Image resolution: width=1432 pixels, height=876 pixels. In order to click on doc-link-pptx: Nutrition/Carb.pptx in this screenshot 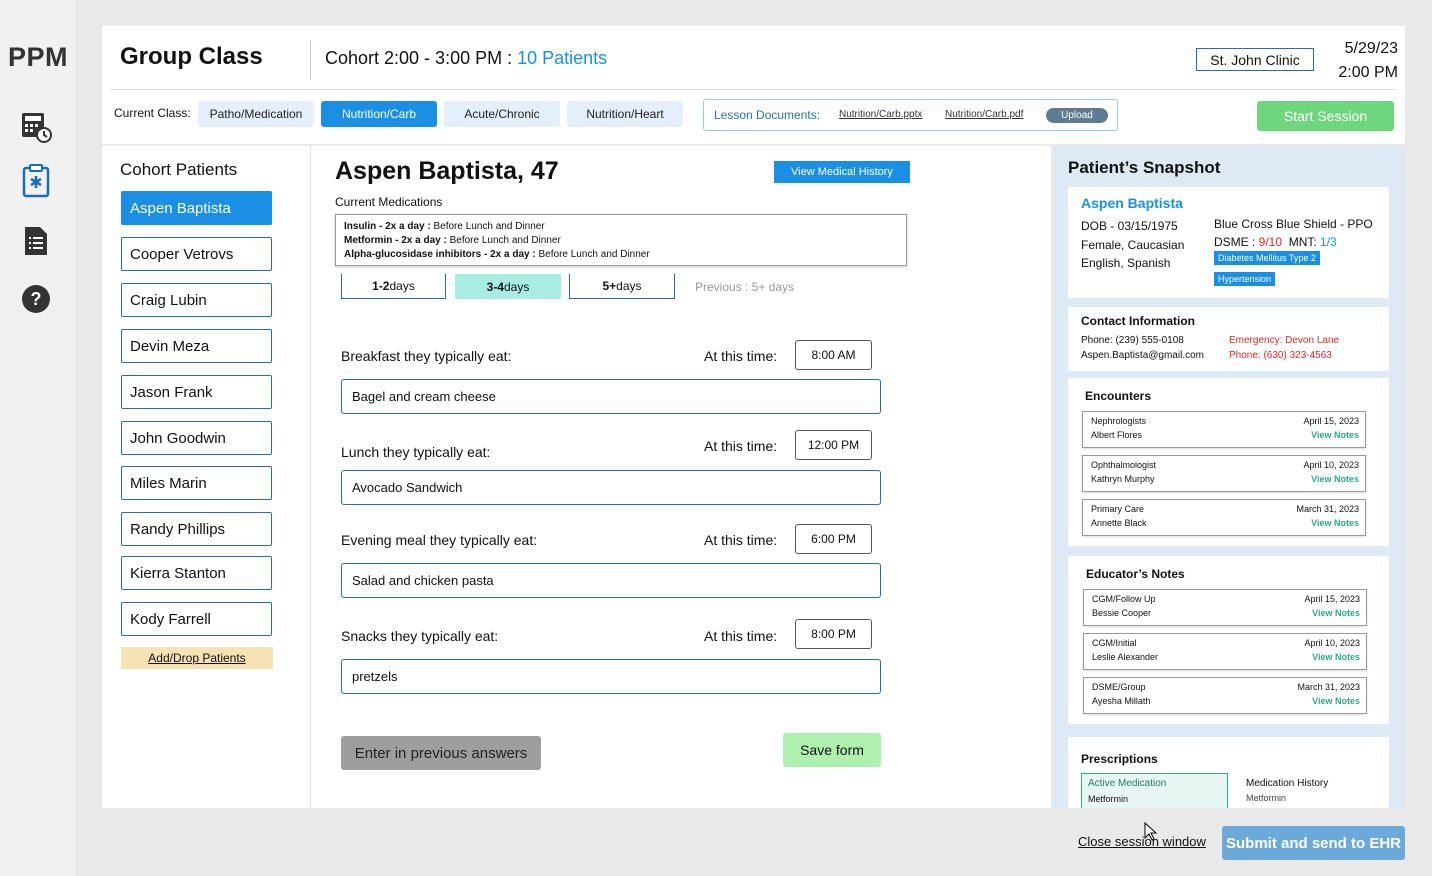, I will do `click(880, 114)`.